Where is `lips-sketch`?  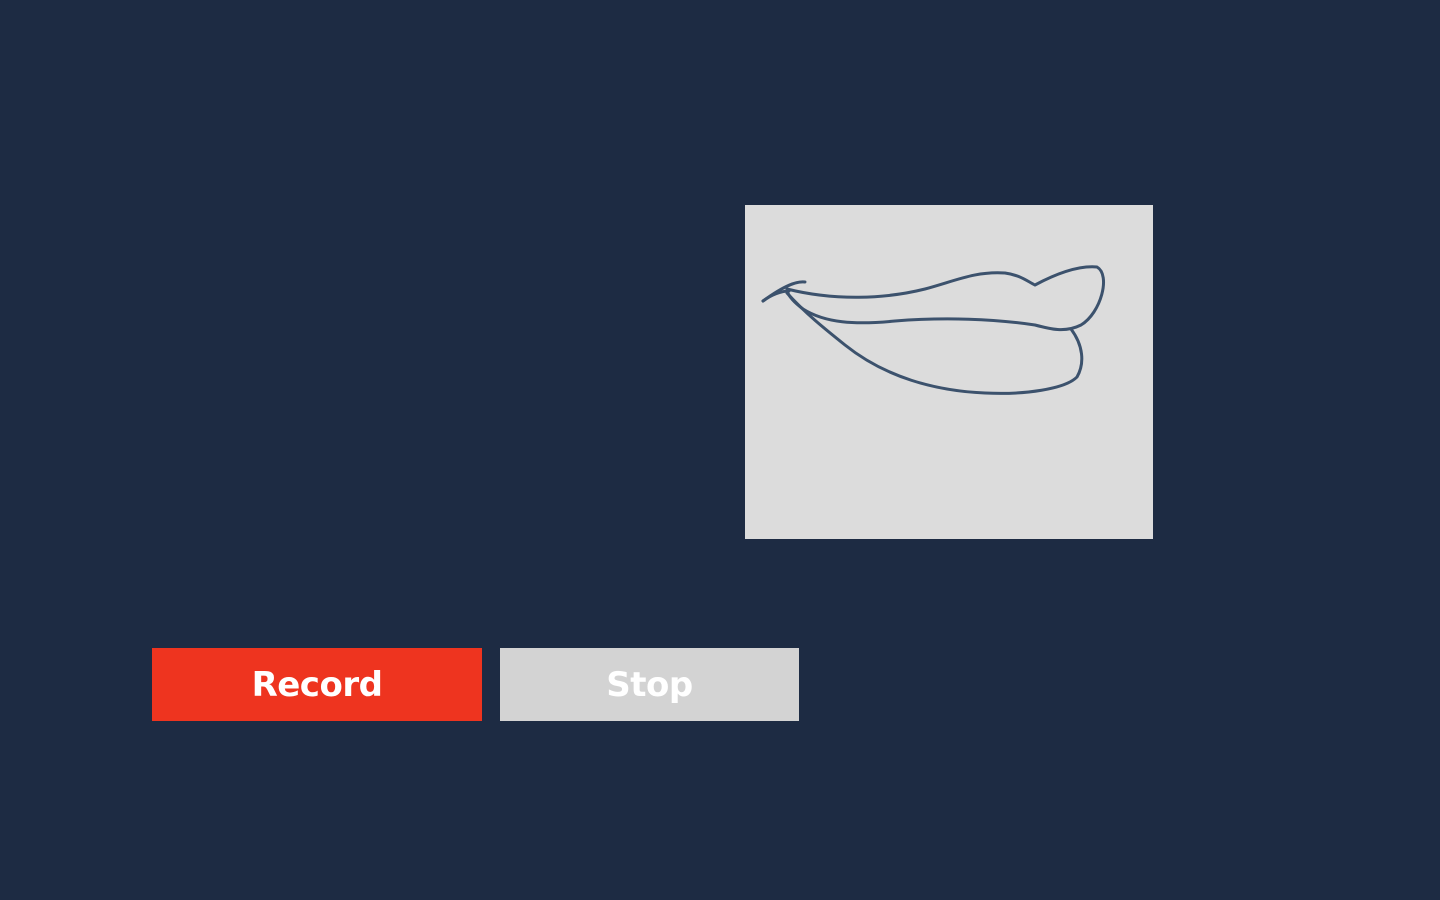 lips-sketch is located at coordinates (933, 330).